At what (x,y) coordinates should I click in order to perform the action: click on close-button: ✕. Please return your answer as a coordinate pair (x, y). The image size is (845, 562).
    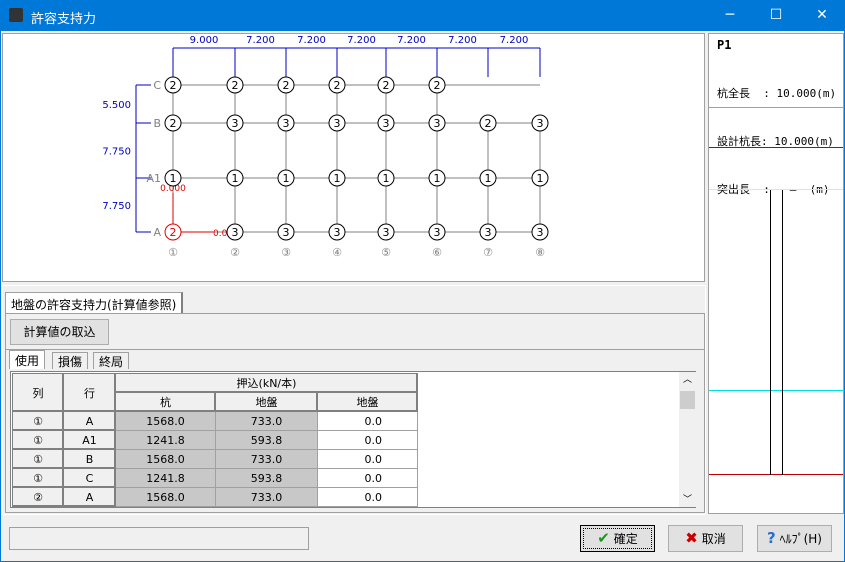
    Looking at the image, I should click on (822, 15).